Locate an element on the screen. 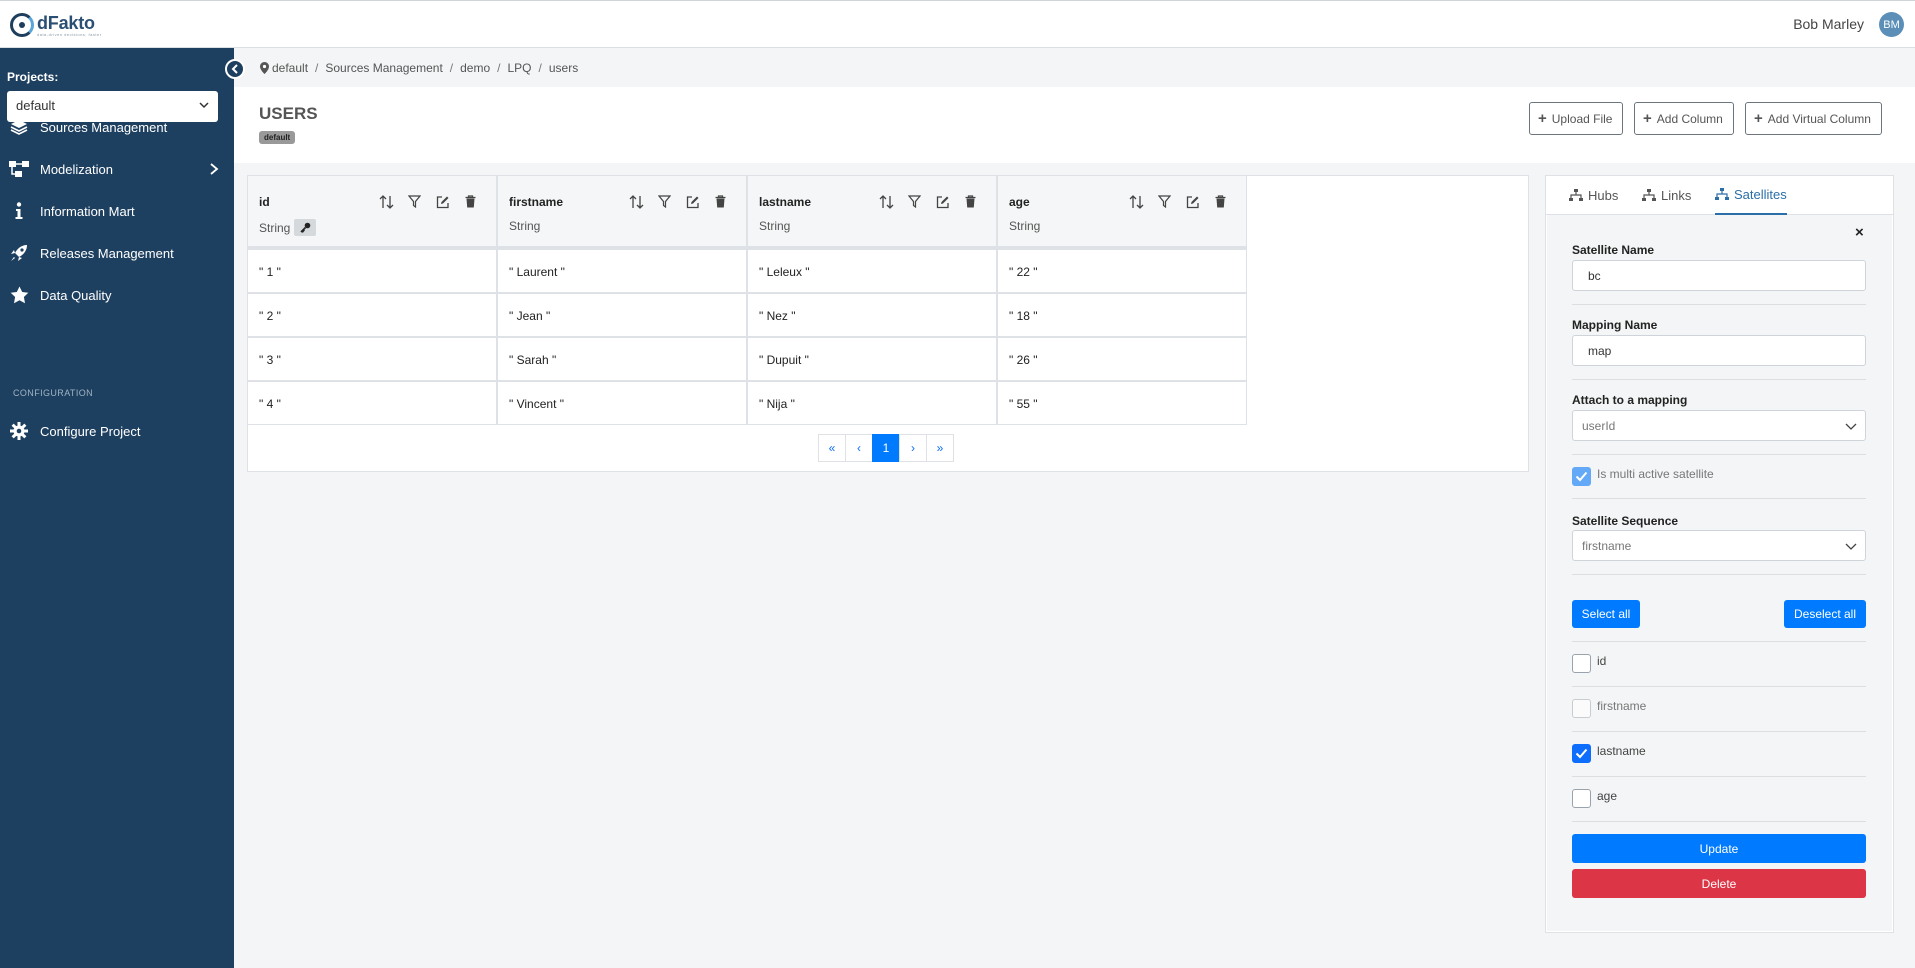  dfakto-logo: dFakto data-driven decisions, faster is located at coordinates (56, 25).